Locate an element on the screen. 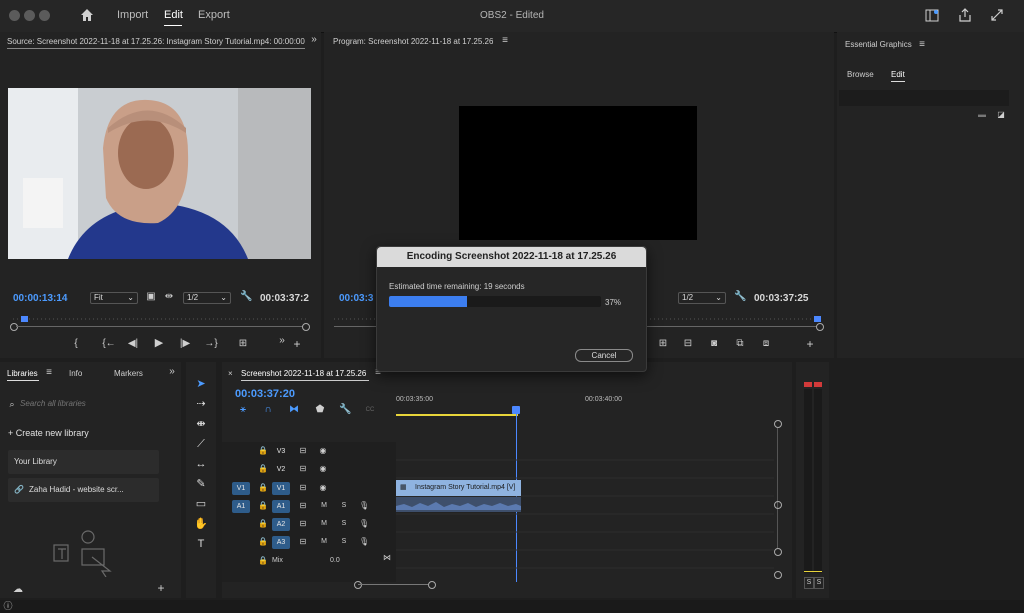 The image size is (1024, 613). step-forward-icon: |▶ is located at coordinates (185, 344).